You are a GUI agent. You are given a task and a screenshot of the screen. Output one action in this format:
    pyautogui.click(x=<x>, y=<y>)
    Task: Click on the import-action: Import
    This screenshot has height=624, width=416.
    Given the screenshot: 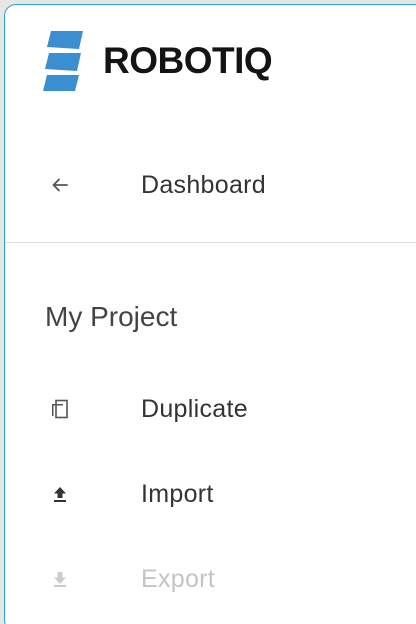 What is the action you would take?
    pyautogui.click(x=210, y=494)
    